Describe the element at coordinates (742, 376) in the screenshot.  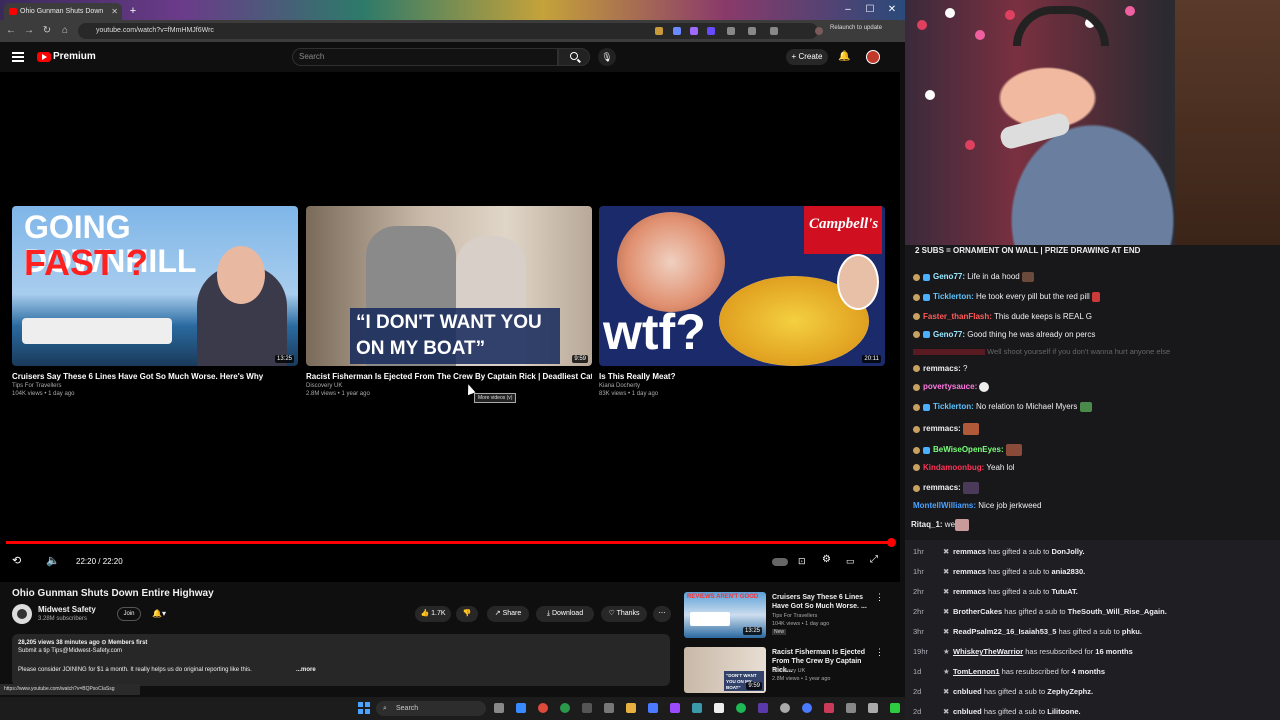
I see `video-title: Is This Really Meat?` at that location.